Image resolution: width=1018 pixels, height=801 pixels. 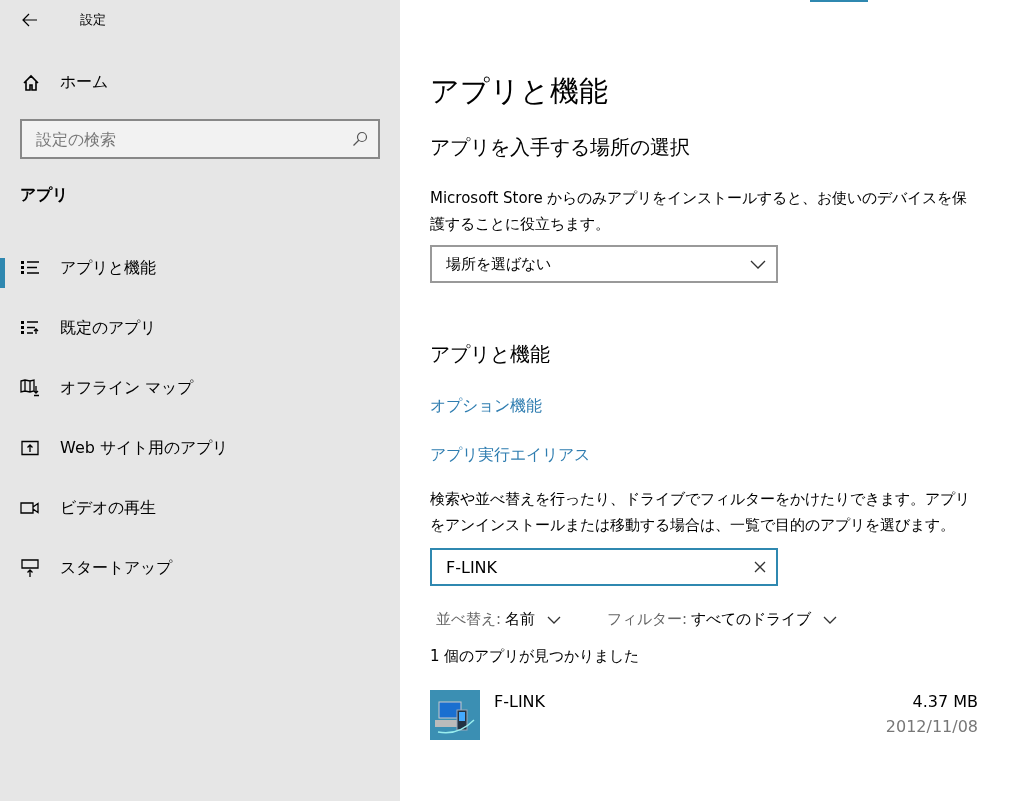 I want to click on map-download-icon, so click(x=30, y=388).